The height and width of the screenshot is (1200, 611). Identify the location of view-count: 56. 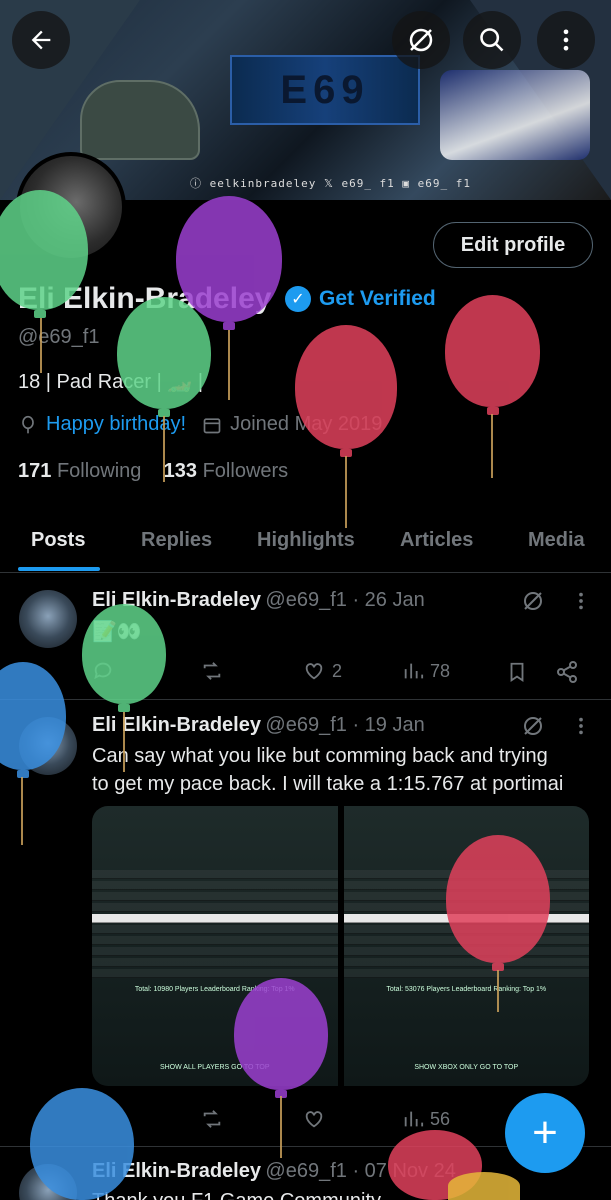
(440, 1118).